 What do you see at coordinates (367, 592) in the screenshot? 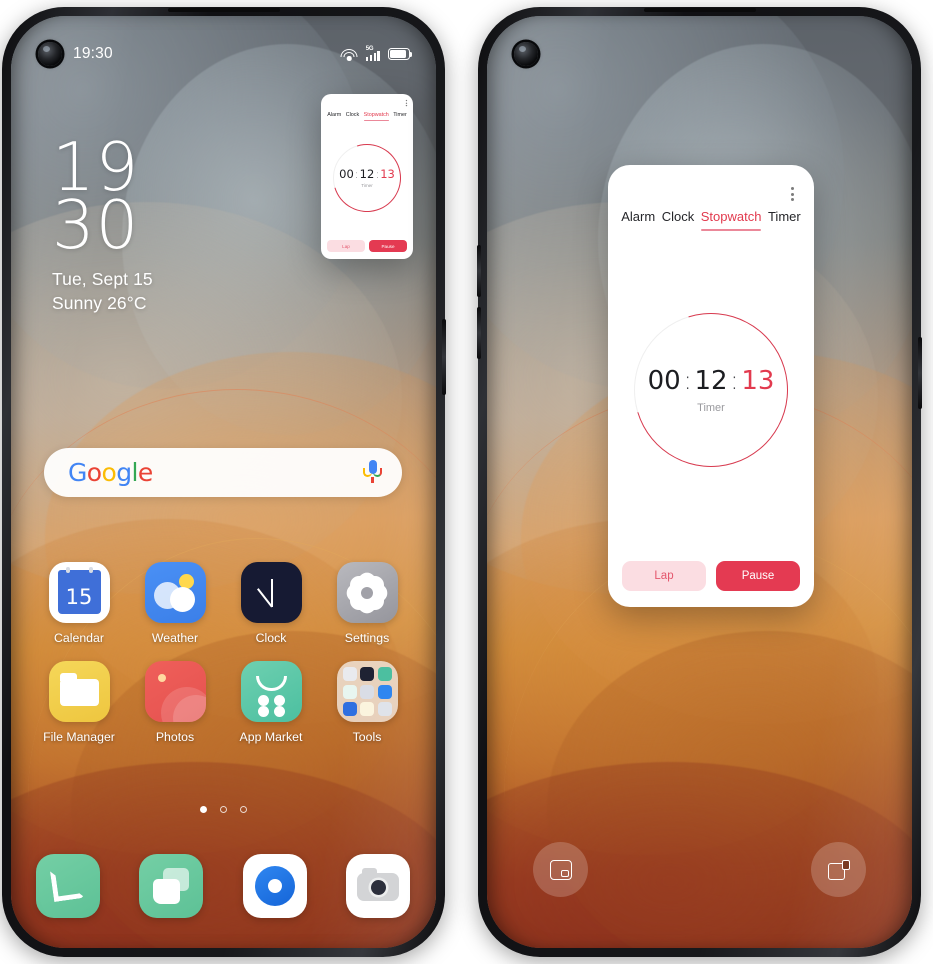
I see `settings-icon` at bounding box center [367, 592].